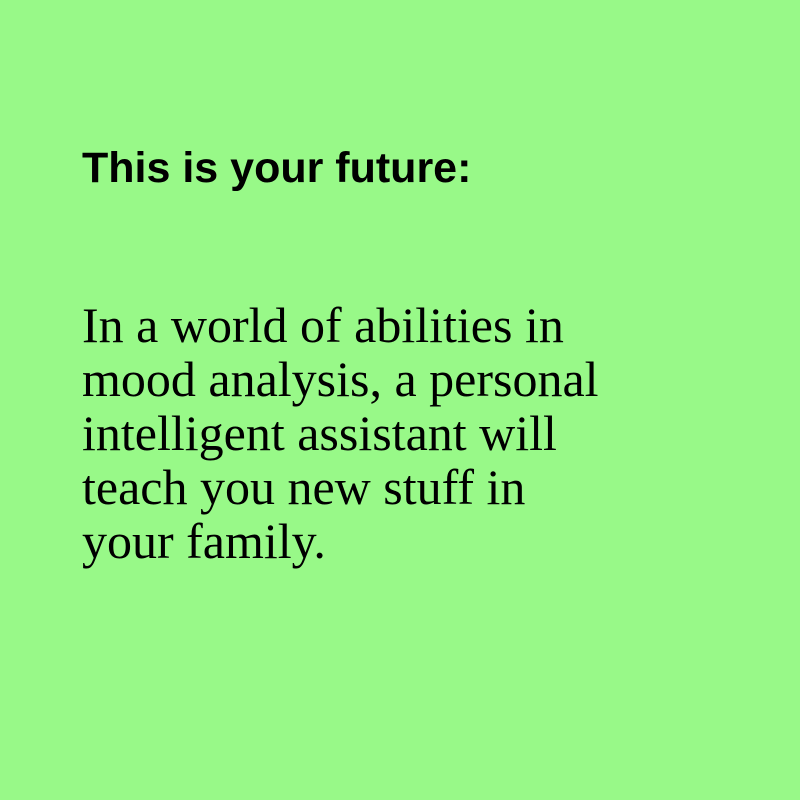 This screenshot has height=800, width=800. I want to click on body-line: mood analysis, a personal, so click(340, 379).